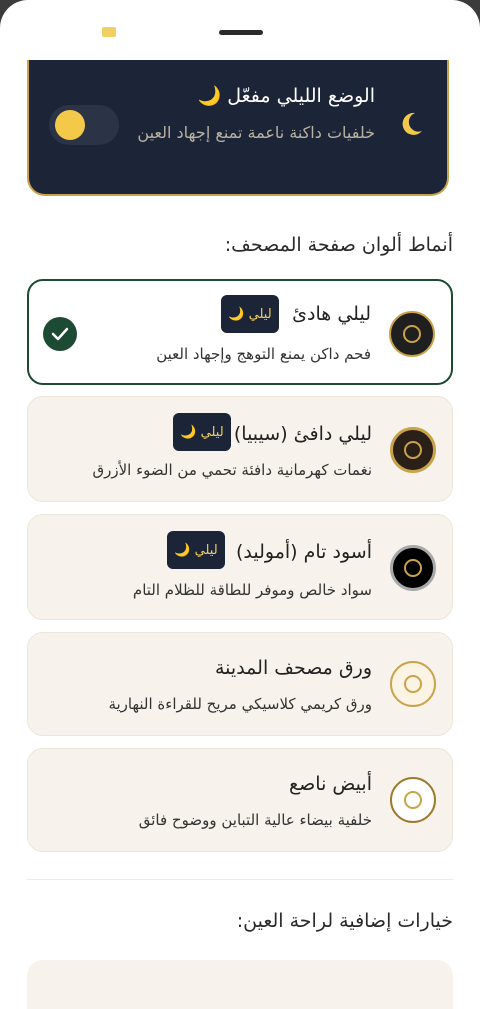 The image size is (480, 1009). Describe the element at coordinates (240, 984) in the screenshot. I see `extra-options-card` at that location.